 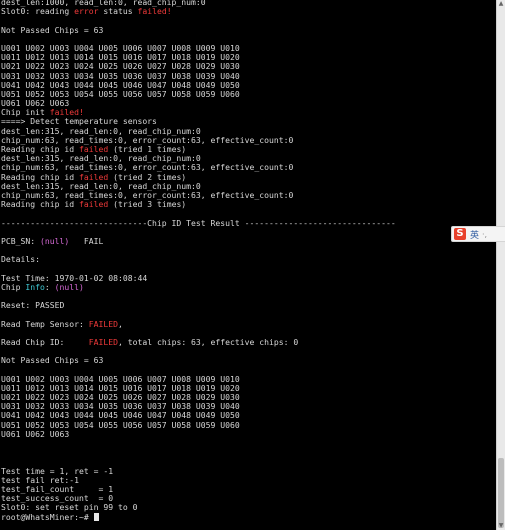 What do you see at coordinates (208, 341) in the screenshot?
I see `terminal-text-segment: , total chips: 63, effective chips: 0` at bounding box center [208, 341].